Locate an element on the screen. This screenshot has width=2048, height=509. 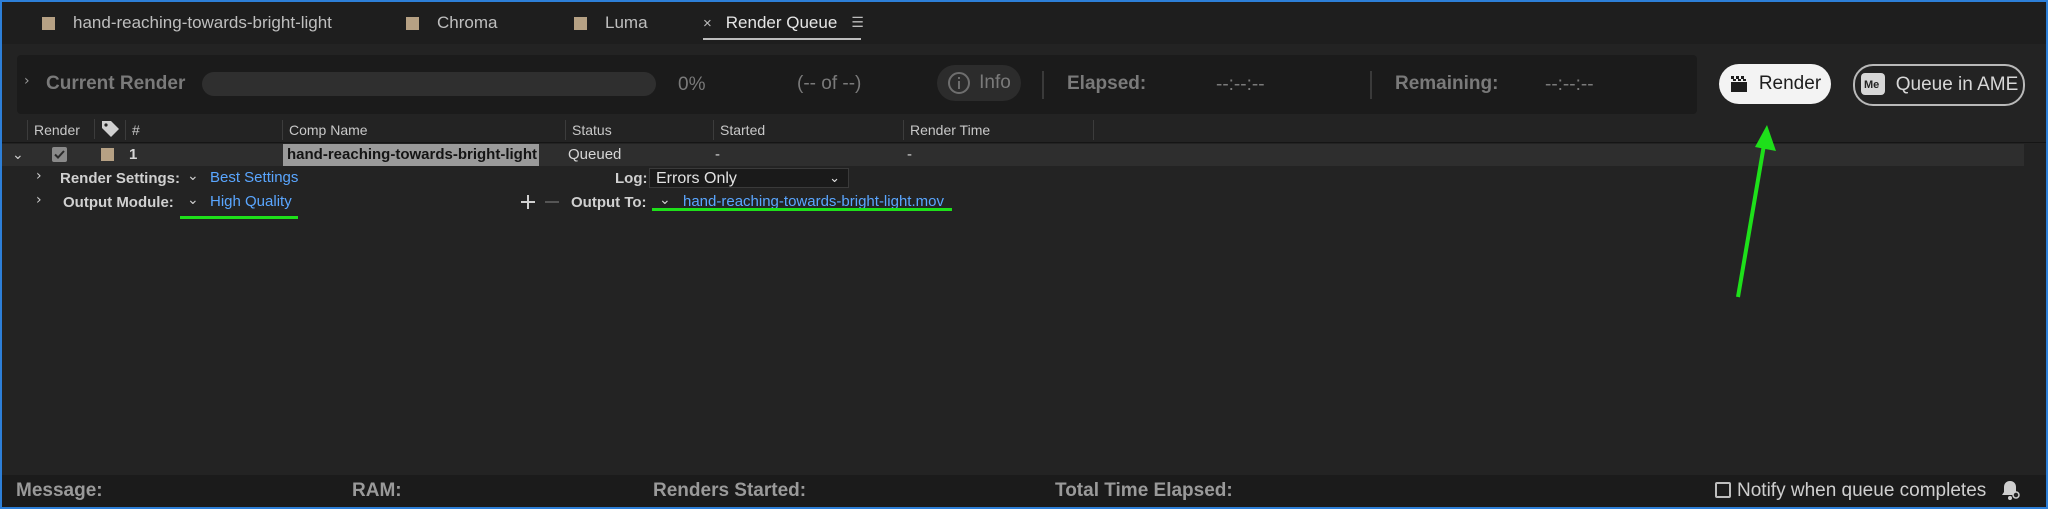
comp-name-cell: hand-reaching-towards-bright-light is located at coordinates (411, 155).